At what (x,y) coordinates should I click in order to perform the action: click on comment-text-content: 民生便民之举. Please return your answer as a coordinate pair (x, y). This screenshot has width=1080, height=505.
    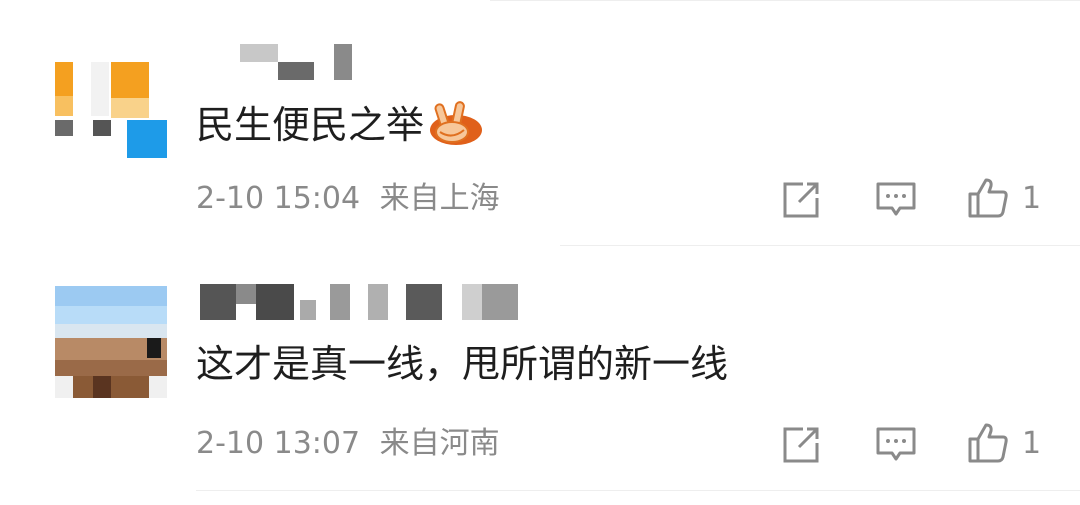
    Looking at the image, I should click on (310, 125).